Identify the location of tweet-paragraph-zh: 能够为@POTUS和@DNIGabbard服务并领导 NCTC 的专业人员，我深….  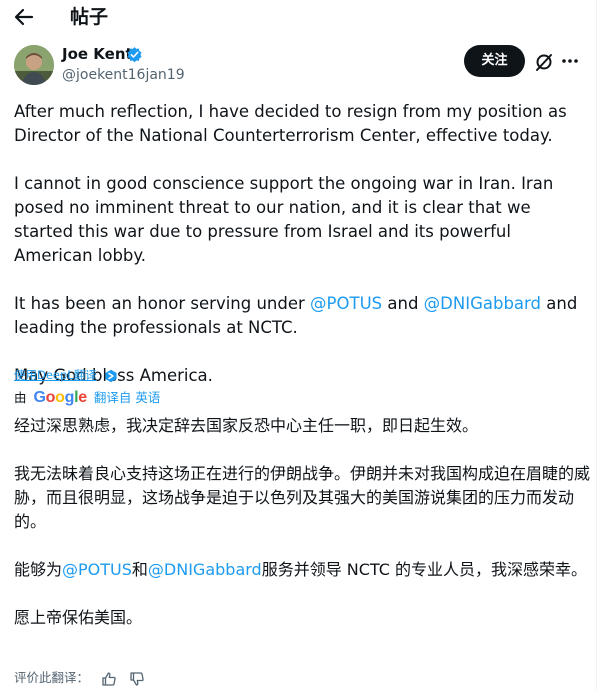
(303, 570).